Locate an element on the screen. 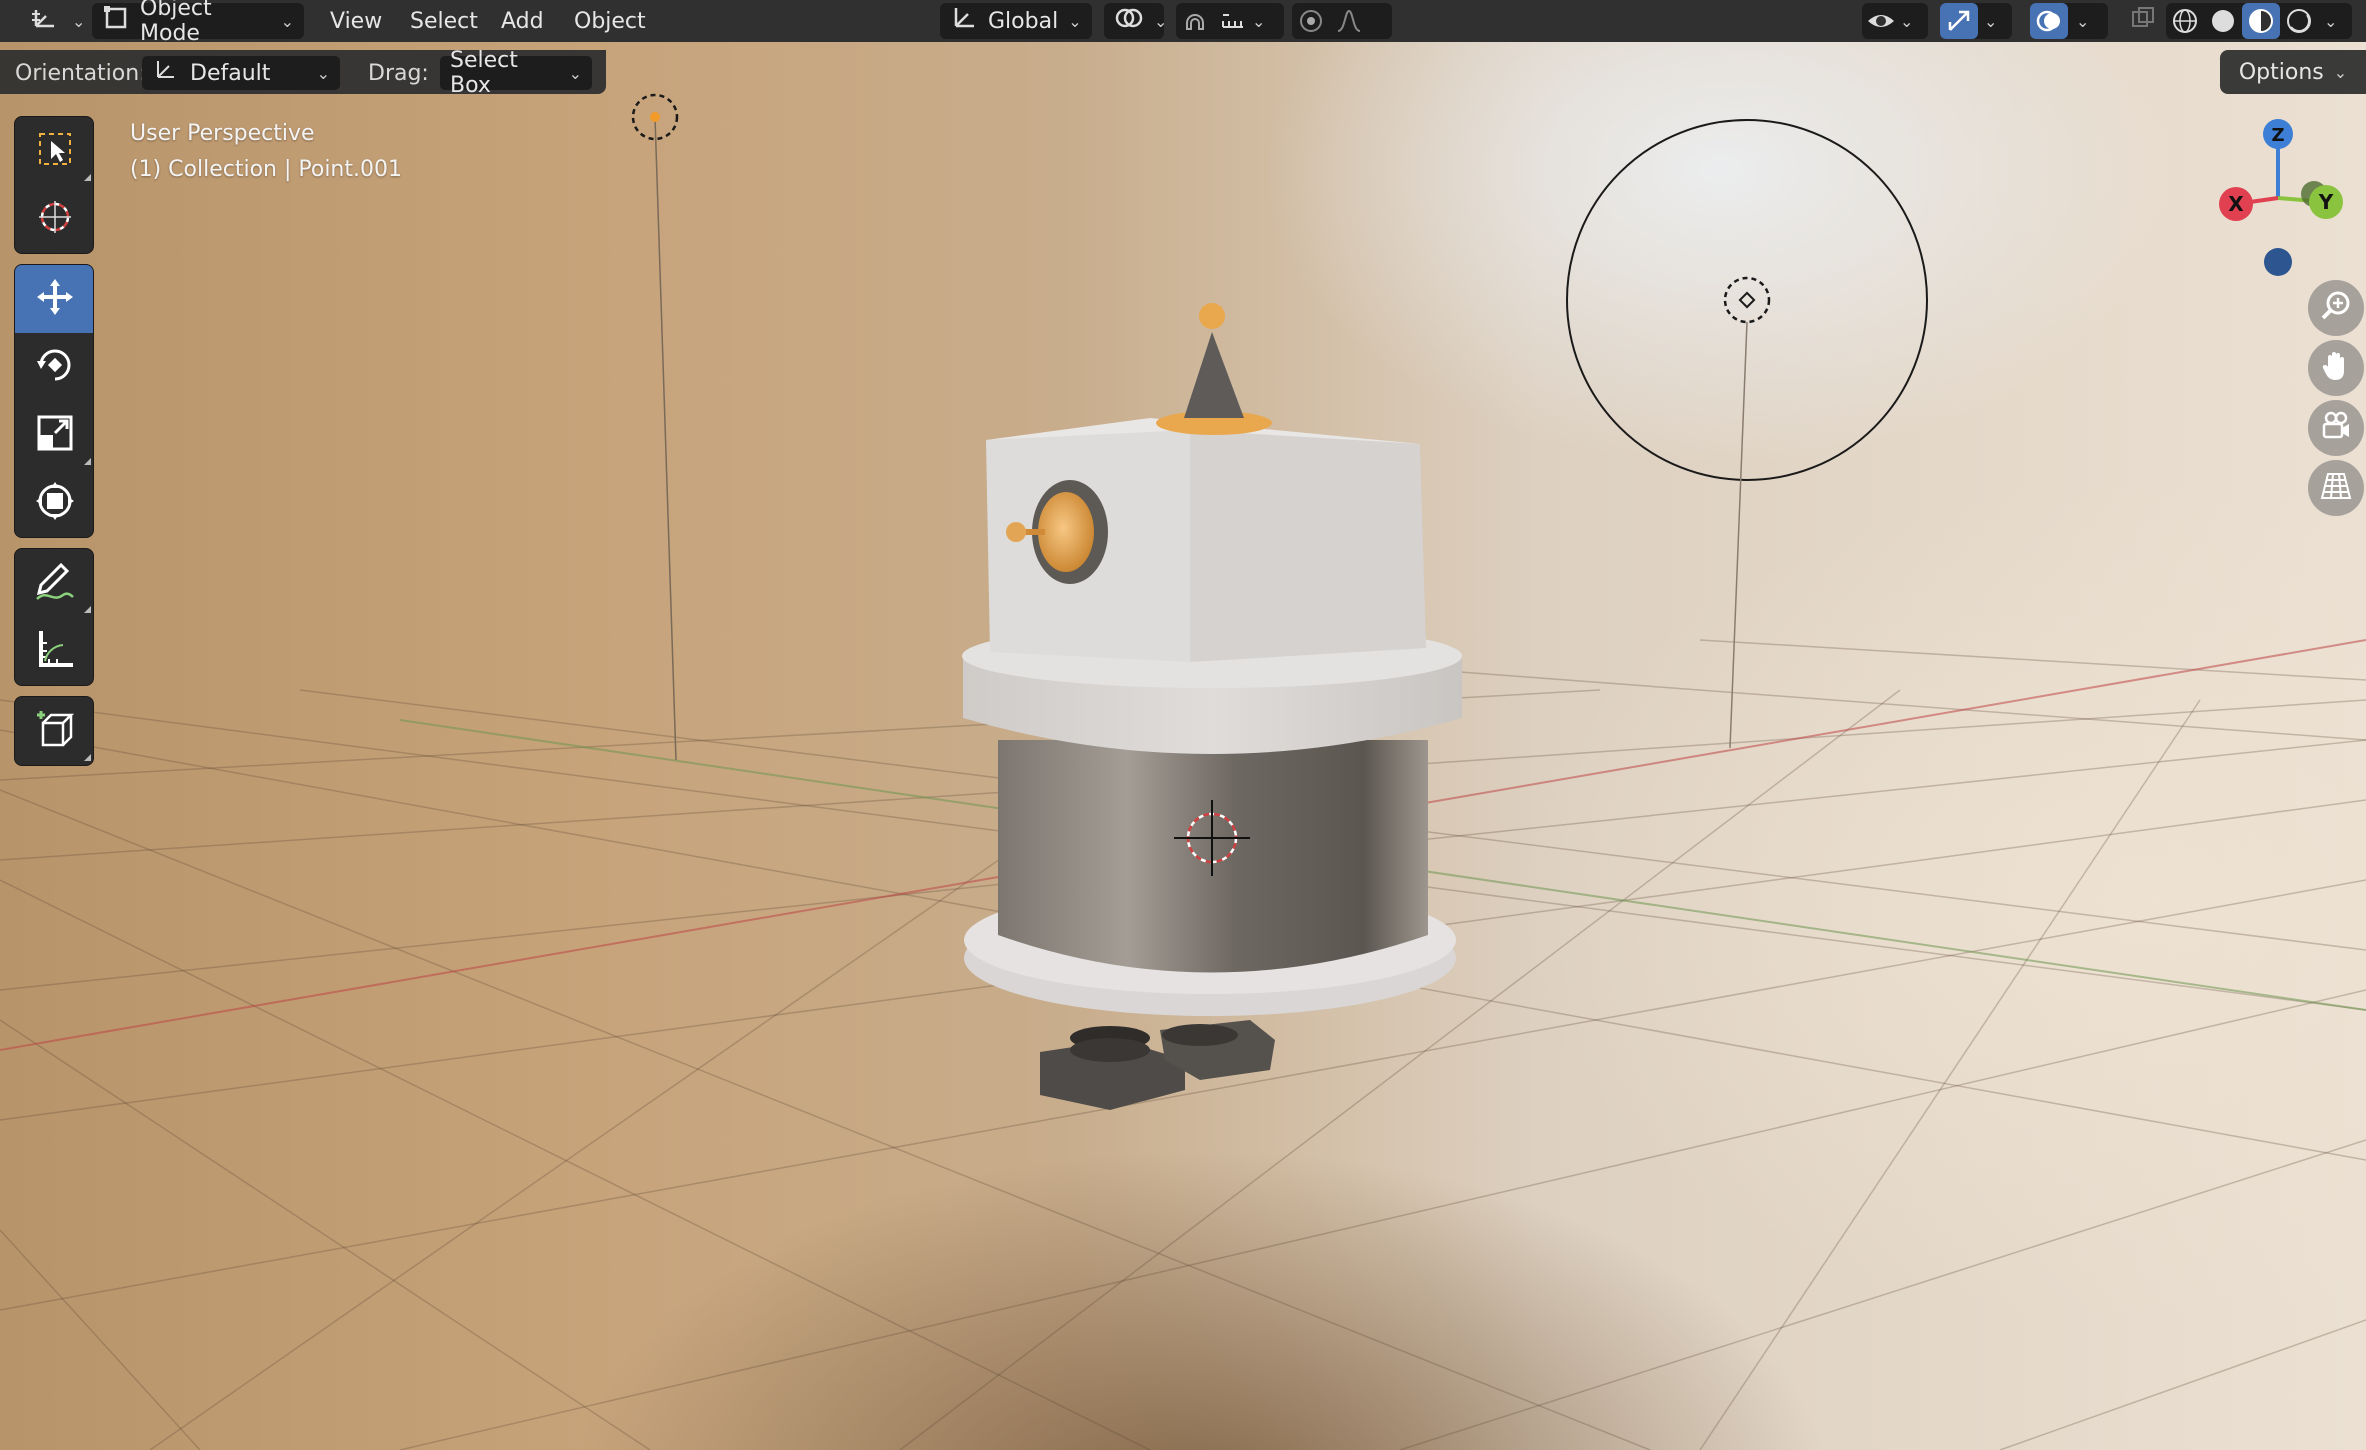 The image size is (2366, 1450). tool-group-transform is located at coordinates (54, 401).